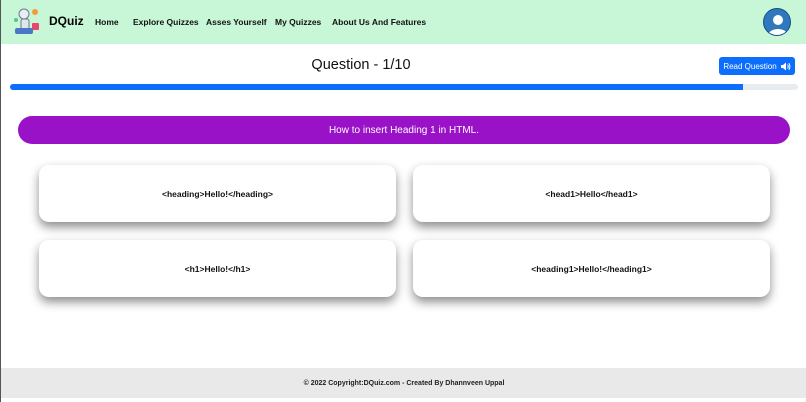  I want to click on user-avatar-icon, so click(777, 22).